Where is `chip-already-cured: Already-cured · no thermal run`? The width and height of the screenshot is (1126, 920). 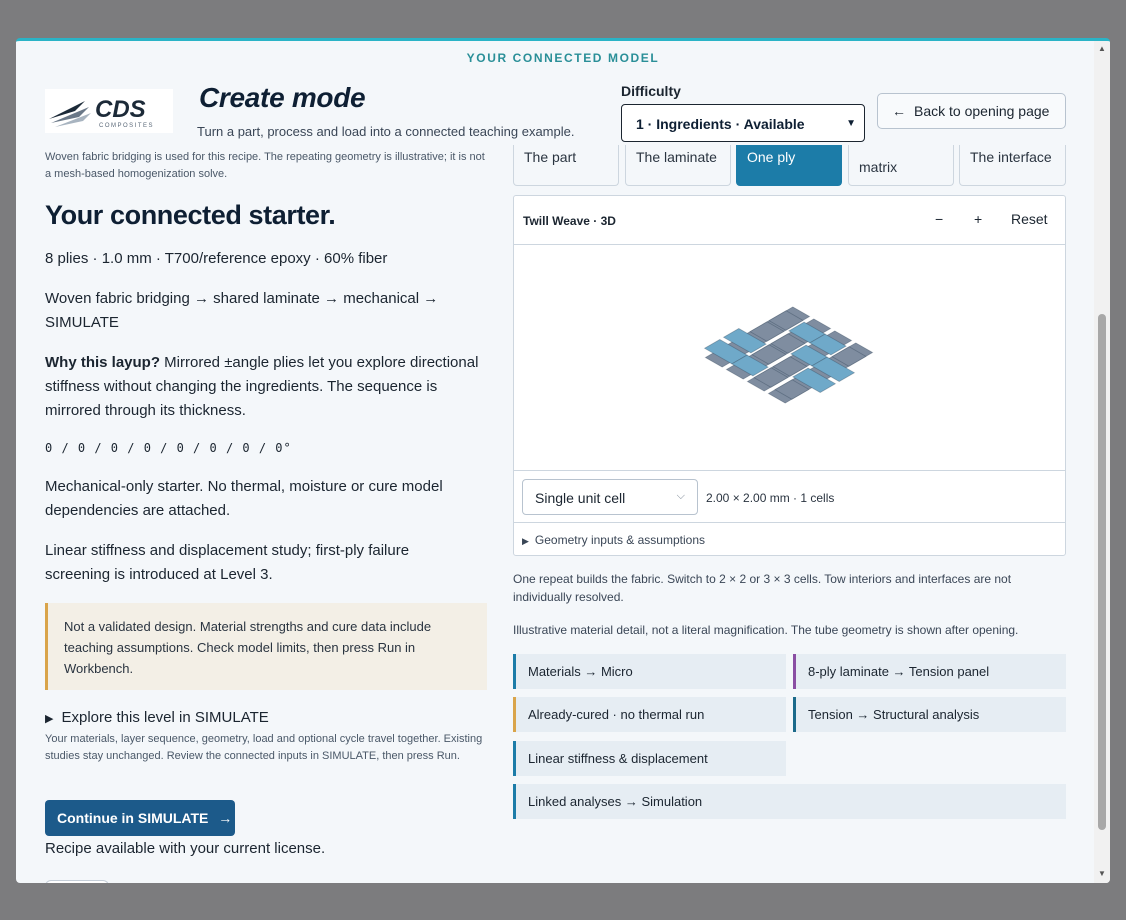 chip-already-cured: Already-cured · no thermal run is located at coordinates (649, 714).